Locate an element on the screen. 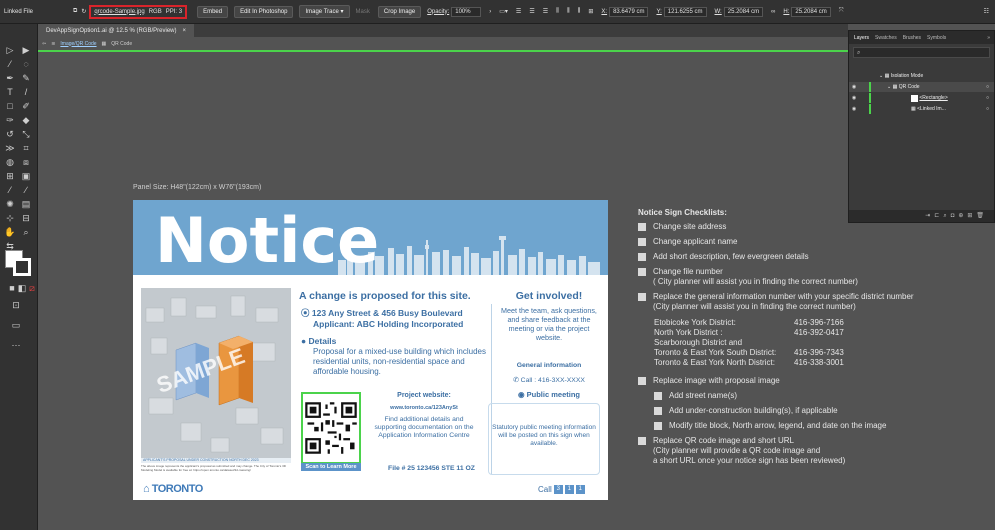 The image size is (995, 530). lasso-icon: ◌ is located at coordinates (26, 64).